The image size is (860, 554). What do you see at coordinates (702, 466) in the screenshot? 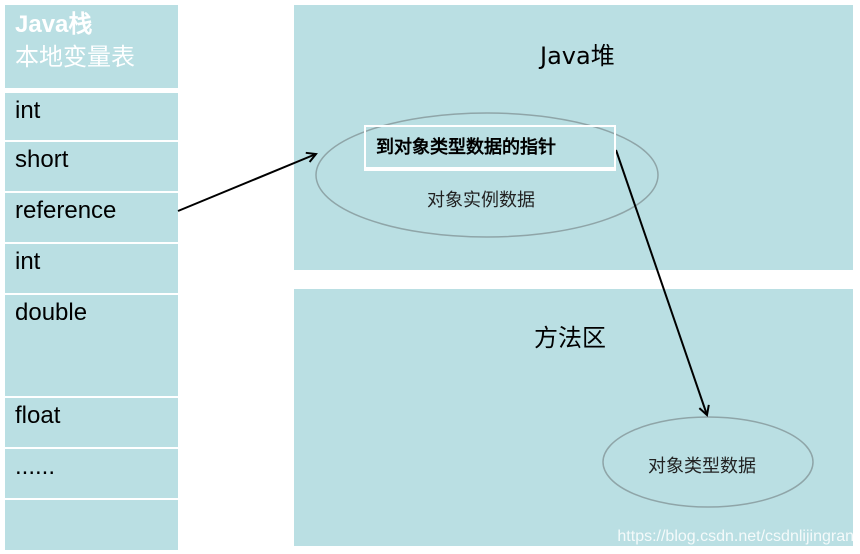
I see `type-data-label: 对象类型数据` at bounding box center [702, 466].